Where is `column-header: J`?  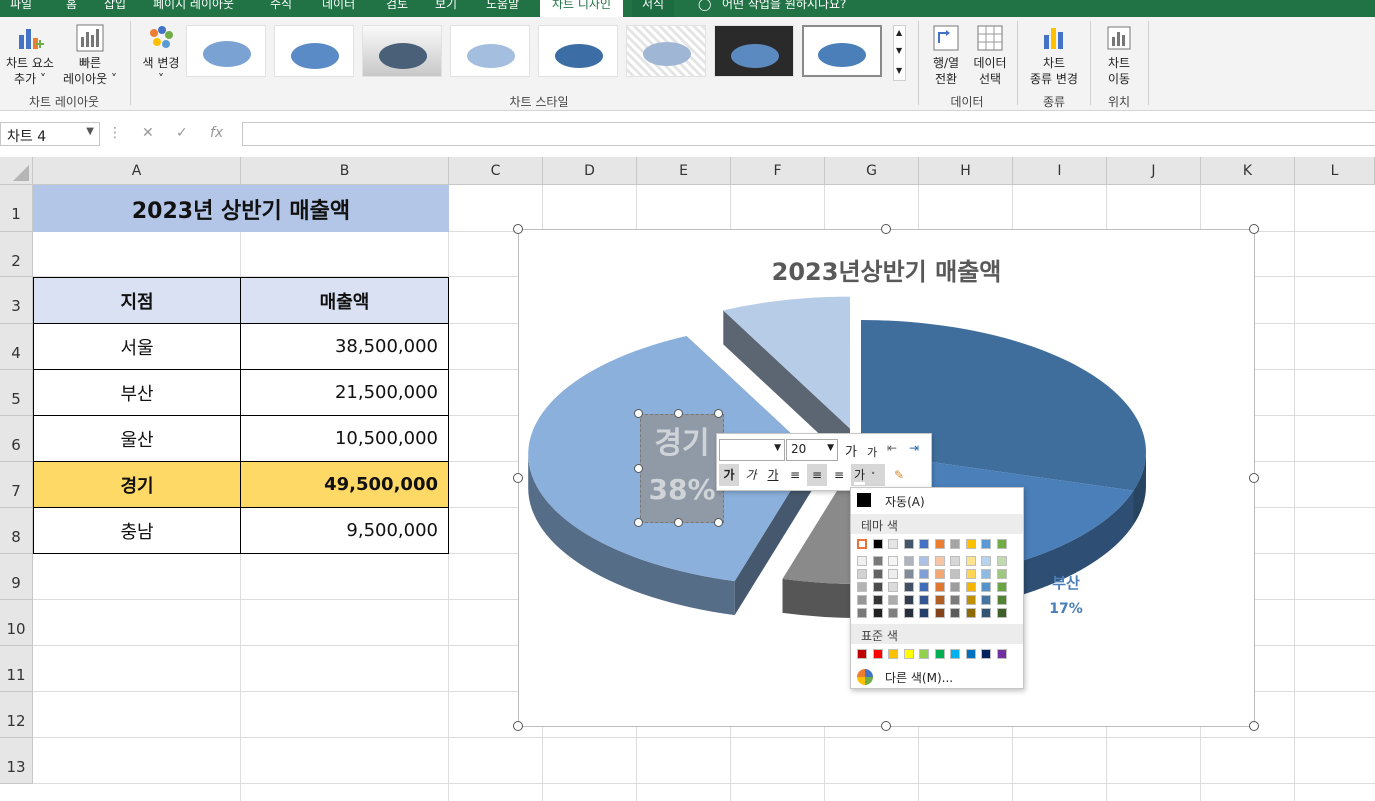 column-header: J is located at coordinates (1154, 171).